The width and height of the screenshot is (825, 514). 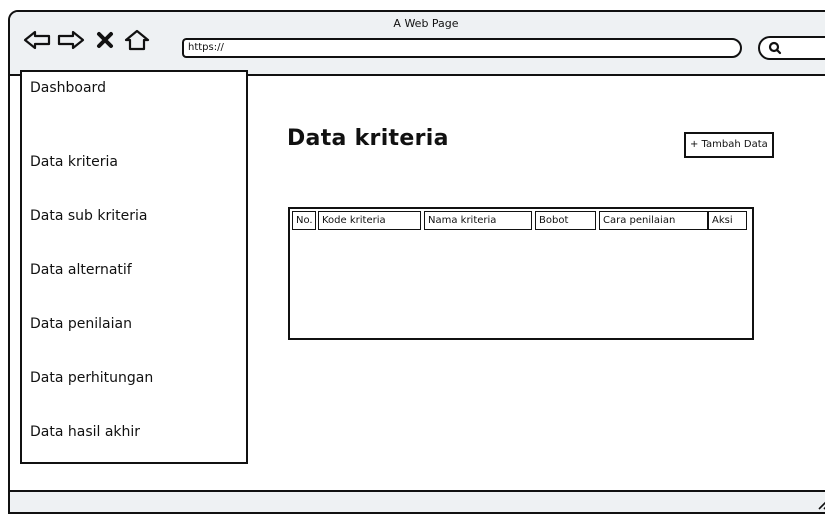 What do you see at coordinates (820, 503) in the screenshot?
I see `resize-grip-icon` at bounding box center [820, 503].